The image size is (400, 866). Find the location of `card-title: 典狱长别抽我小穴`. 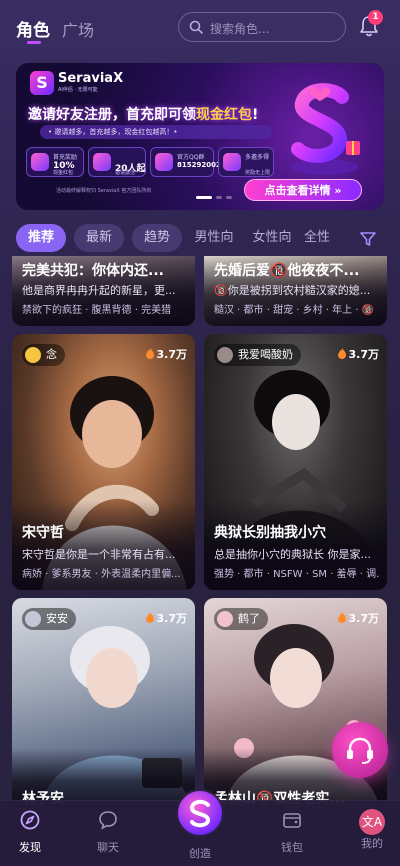

card-title: 典狱长别抽我小穴 is located at coordinates (270, 533).